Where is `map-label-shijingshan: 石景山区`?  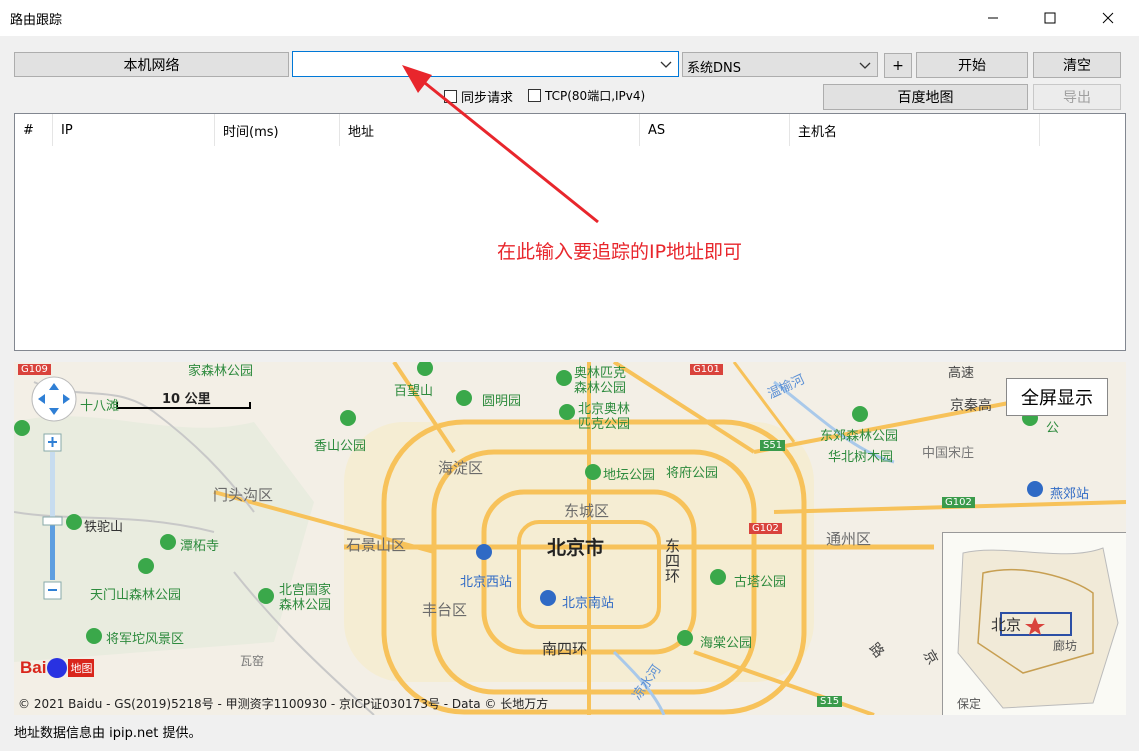
map-label-shijingshan: 石景山区 is located at coordinates (376, 544).